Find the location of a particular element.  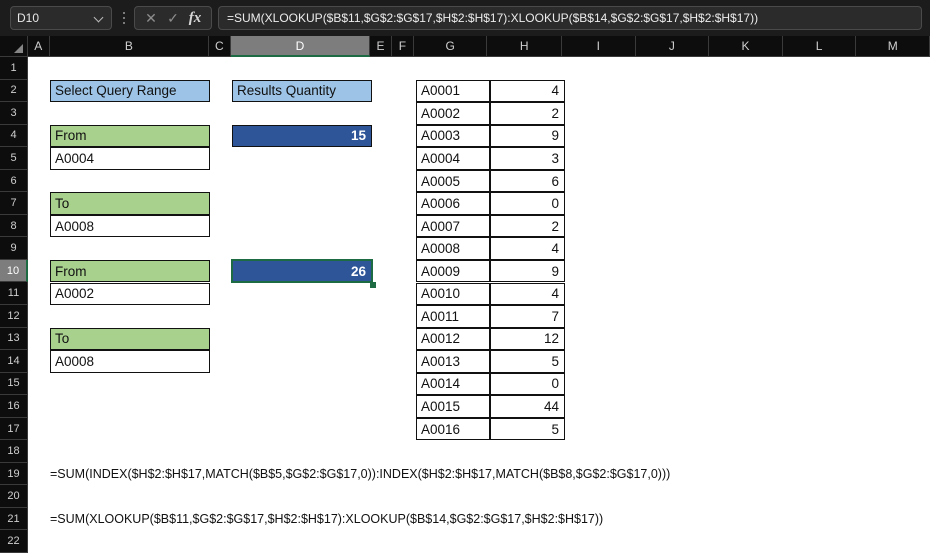

row-header-16: 16 is located at coordinates (14, 406).